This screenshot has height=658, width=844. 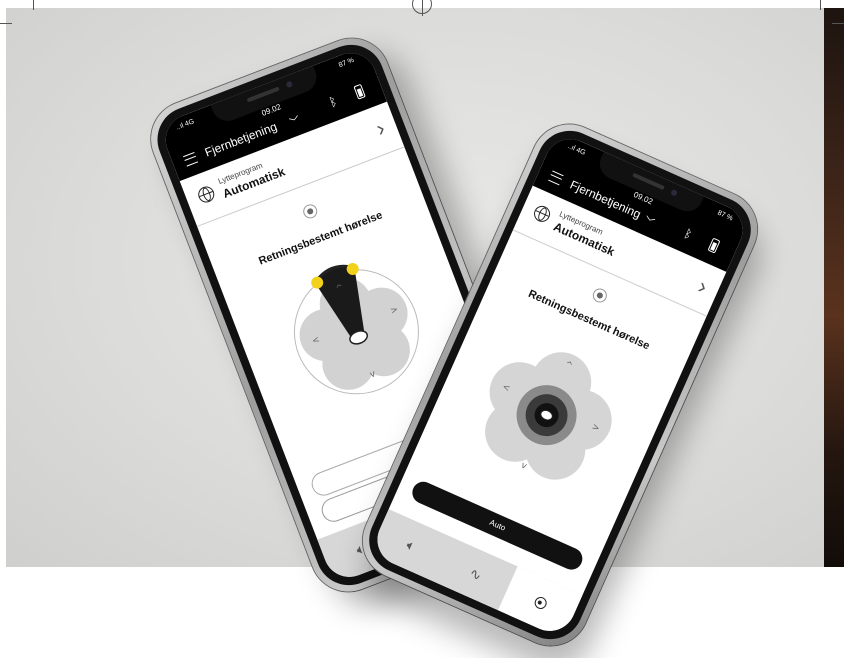 What do you see at coordinates (549, 408) in the screenshot?
I see `direction-dial: ^ > < v` at bounding box center [549, 408].